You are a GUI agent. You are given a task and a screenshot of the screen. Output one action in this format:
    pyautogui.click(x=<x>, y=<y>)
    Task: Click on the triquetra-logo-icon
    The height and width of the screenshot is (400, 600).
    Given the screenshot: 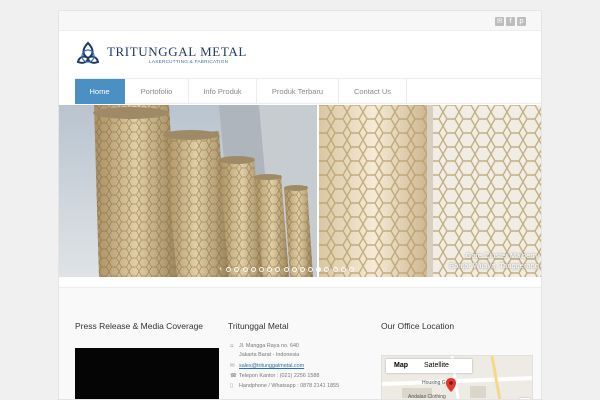 What is the action you would take?
    pyautogui.click(x=88, y=54)
    